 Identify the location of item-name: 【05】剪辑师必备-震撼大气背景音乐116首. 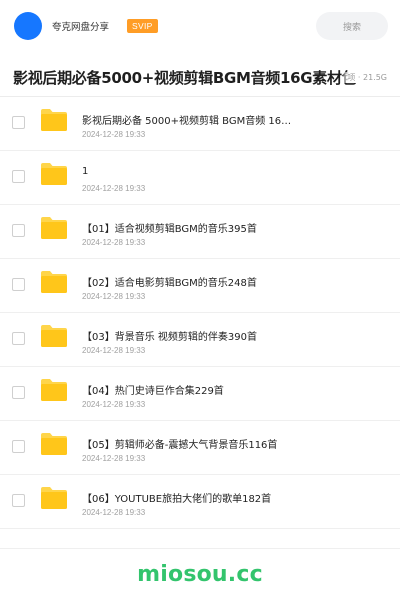
(202, 443).